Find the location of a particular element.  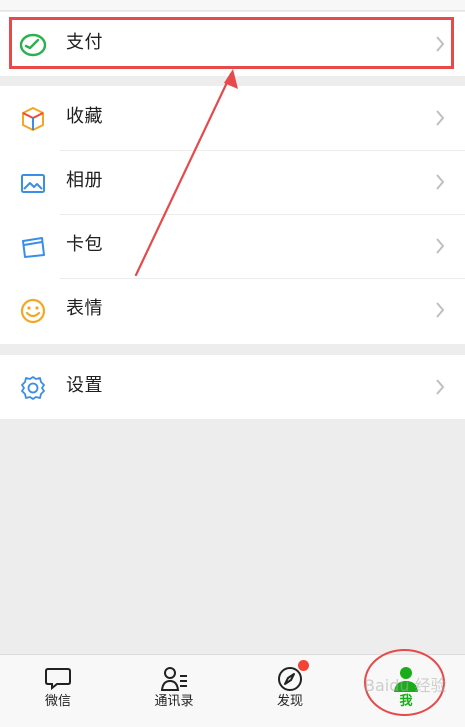

tab-me: 我 is located at coordinates (406, 691).